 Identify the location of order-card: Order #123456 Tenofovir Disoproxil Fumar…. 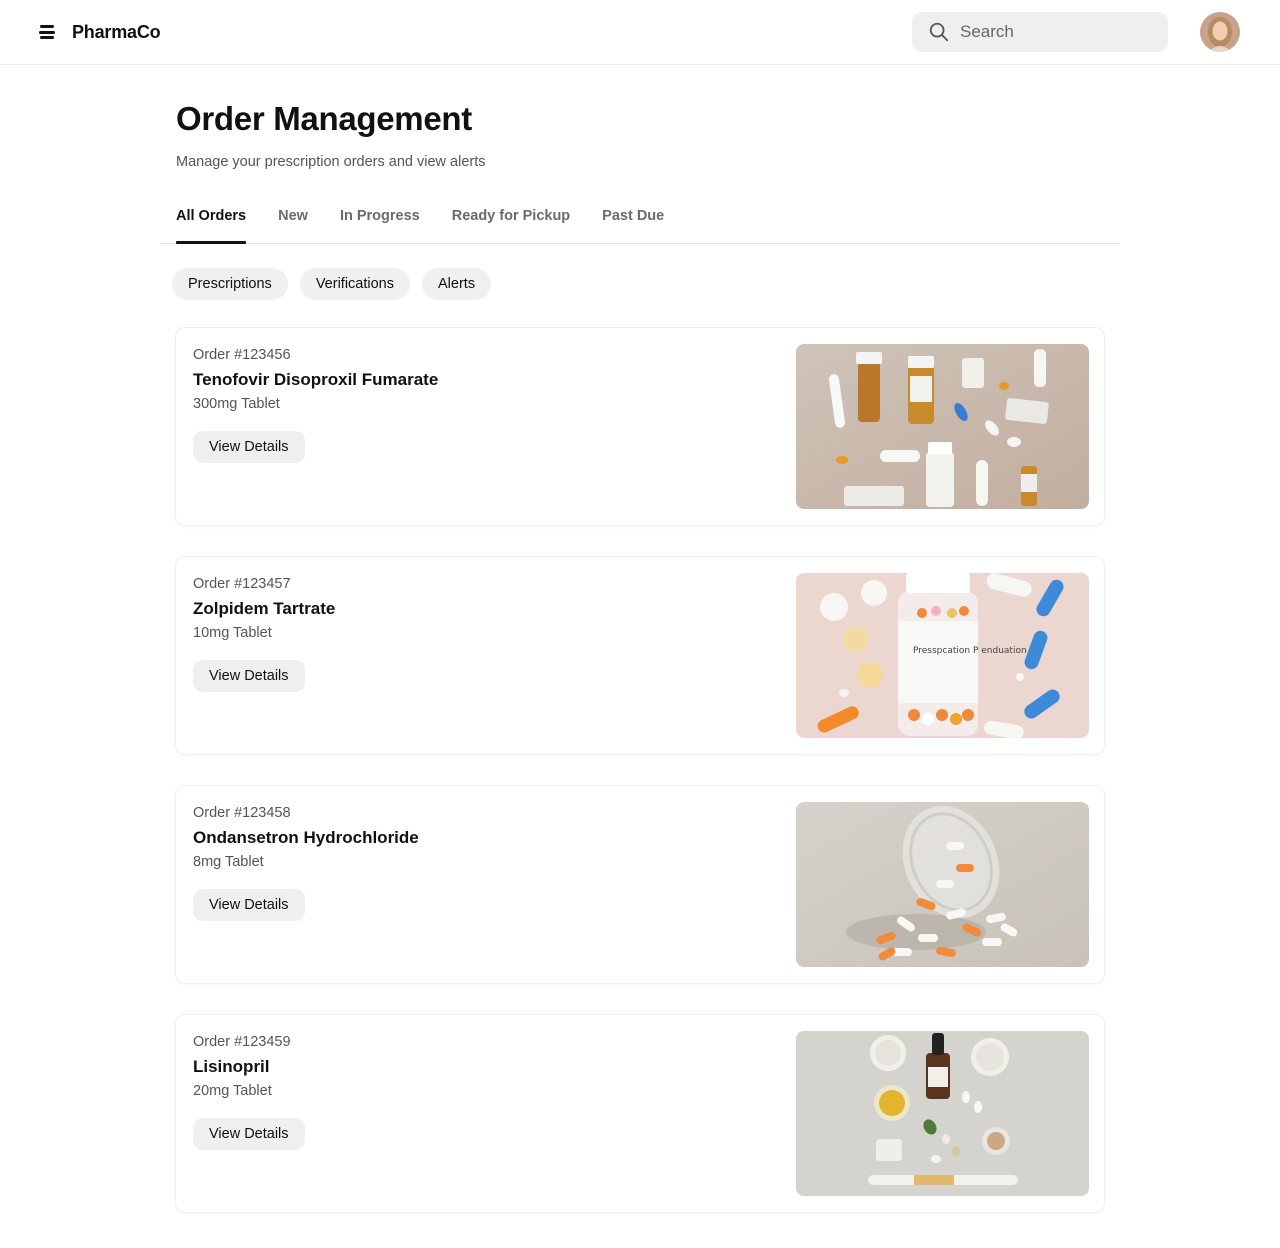
(640, 426).